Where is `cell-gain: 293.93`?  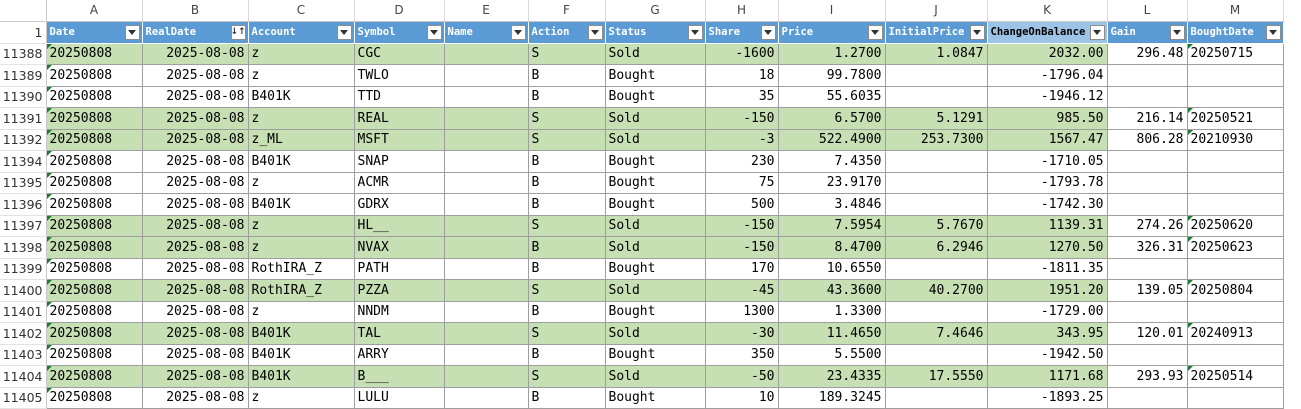 cell-gain: 293.93 is located at coordinates (1147, 376).